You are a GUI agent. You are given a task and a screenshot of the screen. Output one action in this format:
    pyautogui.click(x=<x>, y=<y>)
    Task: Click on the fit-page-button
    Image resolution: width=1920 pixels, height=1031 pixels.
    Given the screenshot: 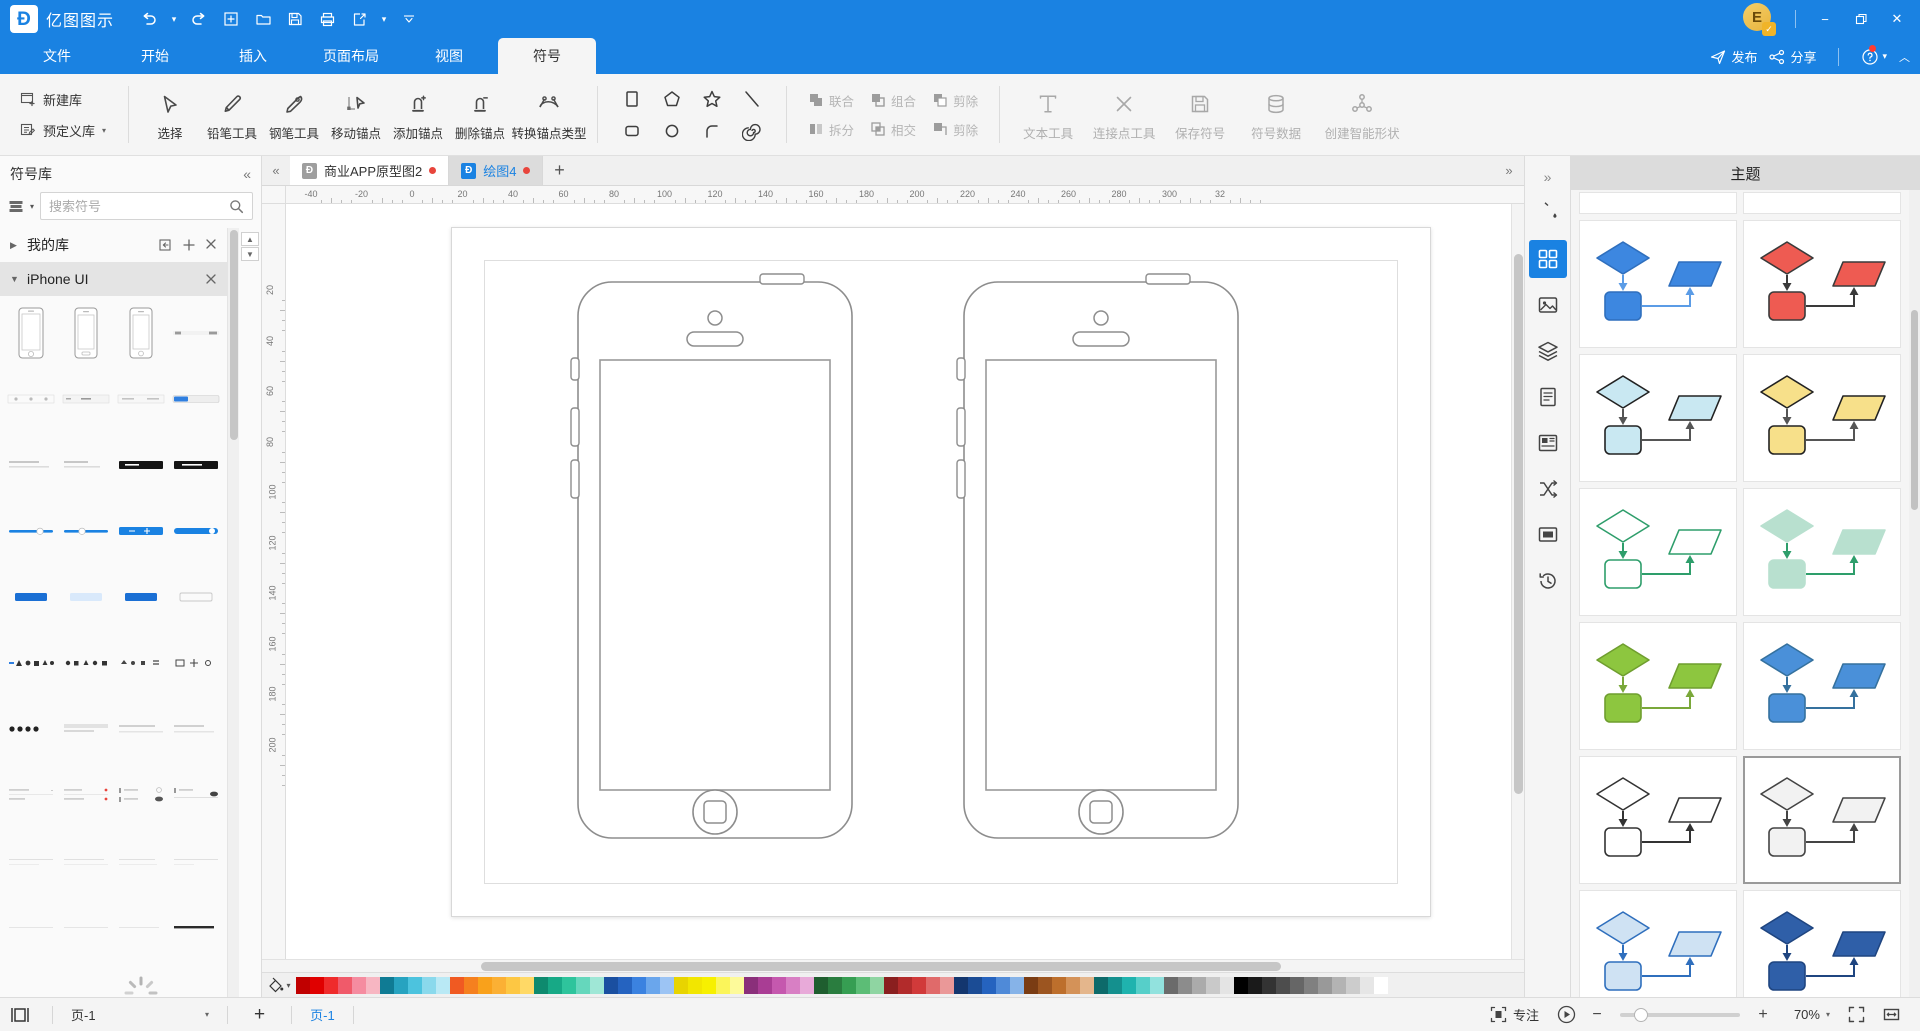 What is the action you would take?
    pyautogui.click(x=1856, y=1014)
    